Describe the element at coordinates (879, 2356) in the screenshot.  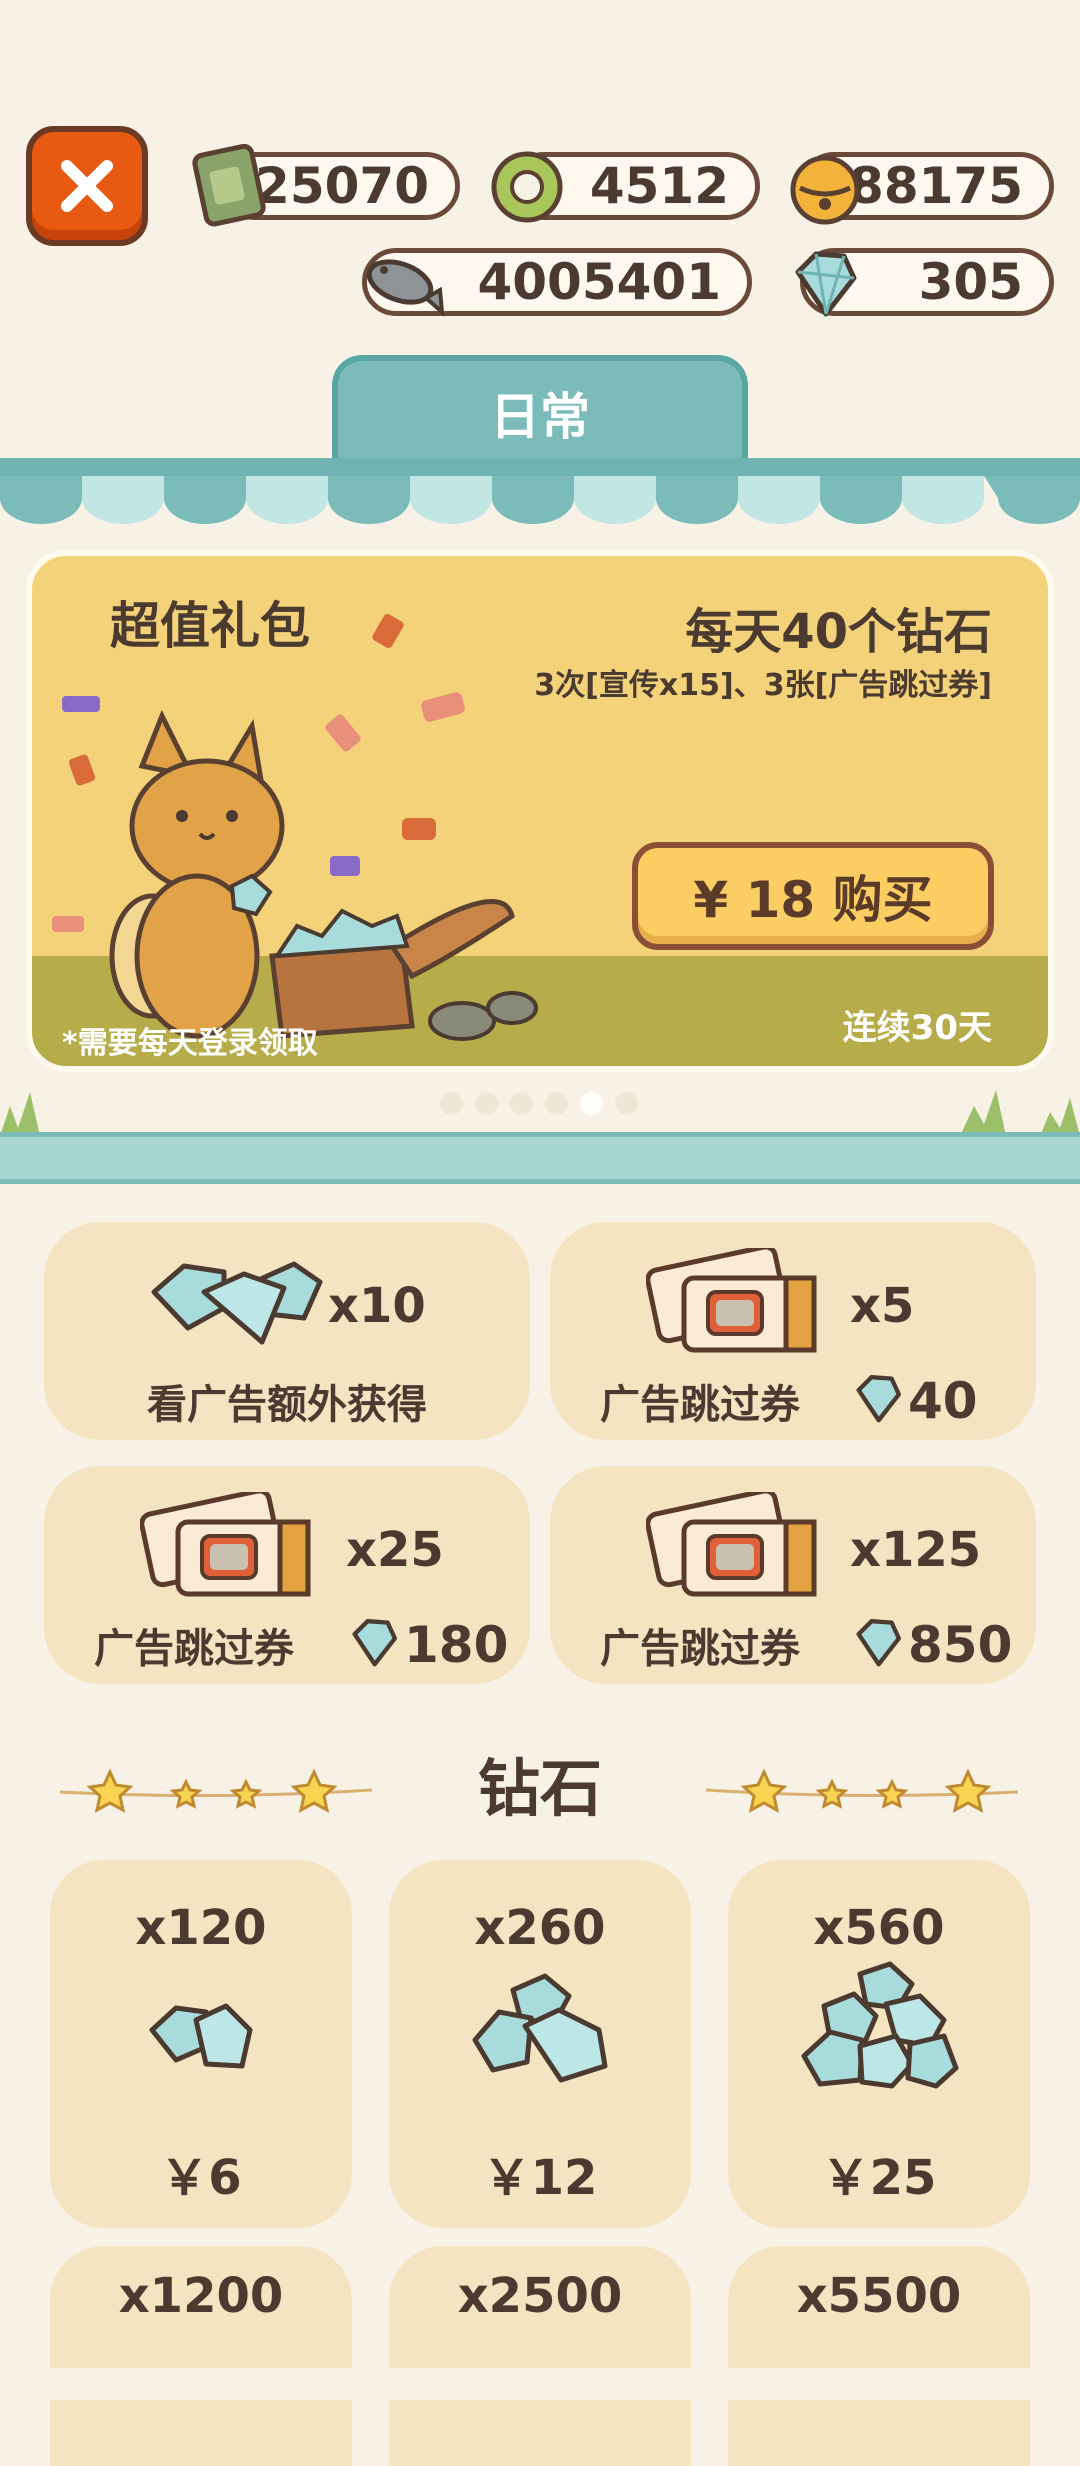
I see `diamond-pack-5500: x5500` at that location.